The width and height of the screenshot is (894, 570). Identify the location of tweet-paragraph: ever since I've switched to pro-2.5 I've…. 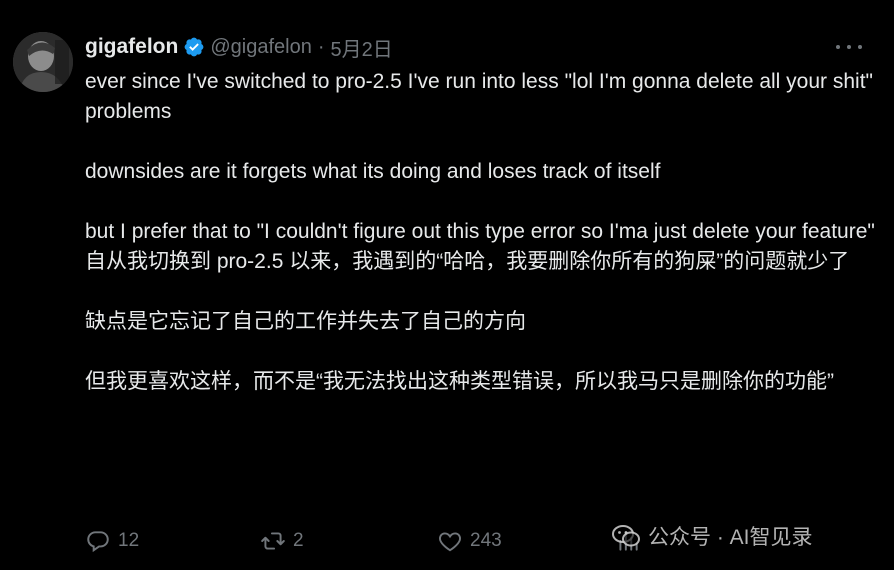
(479, 96).